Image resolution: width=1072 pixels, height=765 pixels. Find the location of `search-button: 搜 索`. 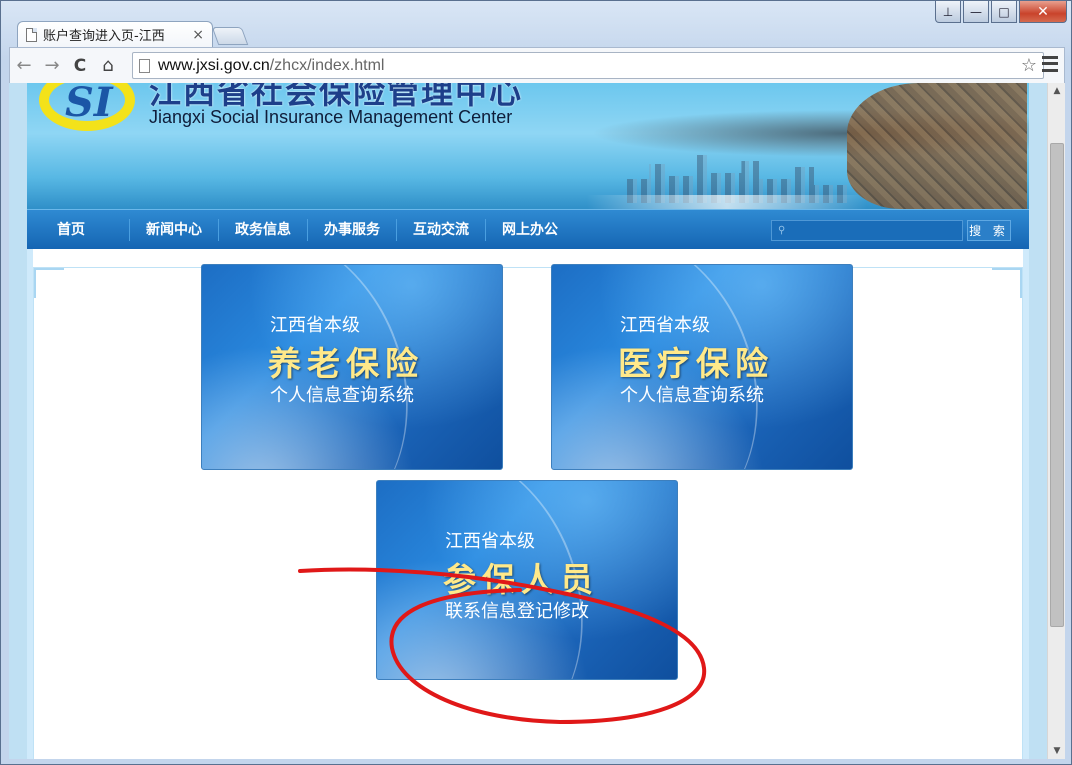

search-button: 搜 索 is located at coordinates (989, 230).